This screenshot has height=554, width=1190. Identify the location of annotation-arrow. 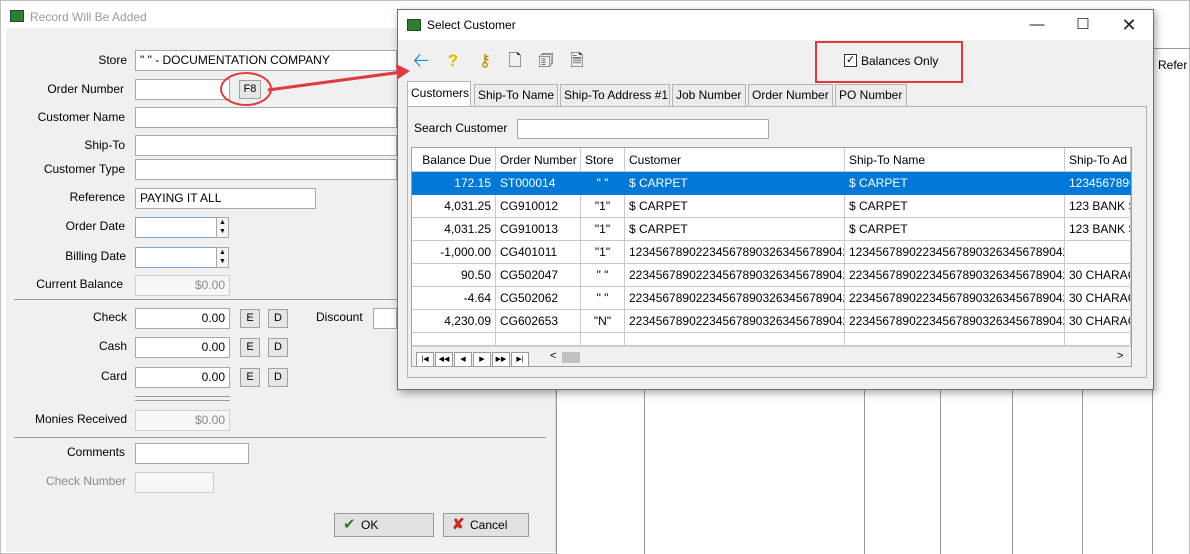
(338, 78).